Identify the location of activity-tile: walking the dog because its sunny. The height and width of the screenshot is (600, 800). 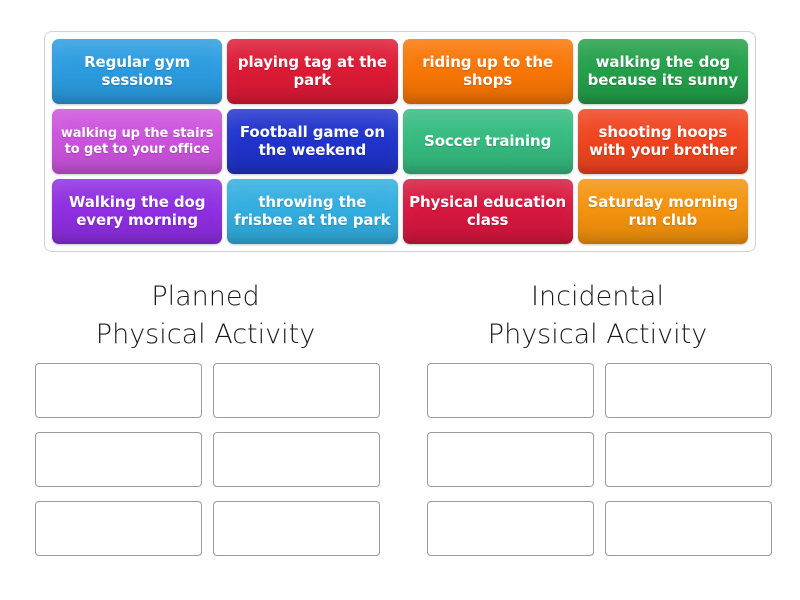
(662, 71).